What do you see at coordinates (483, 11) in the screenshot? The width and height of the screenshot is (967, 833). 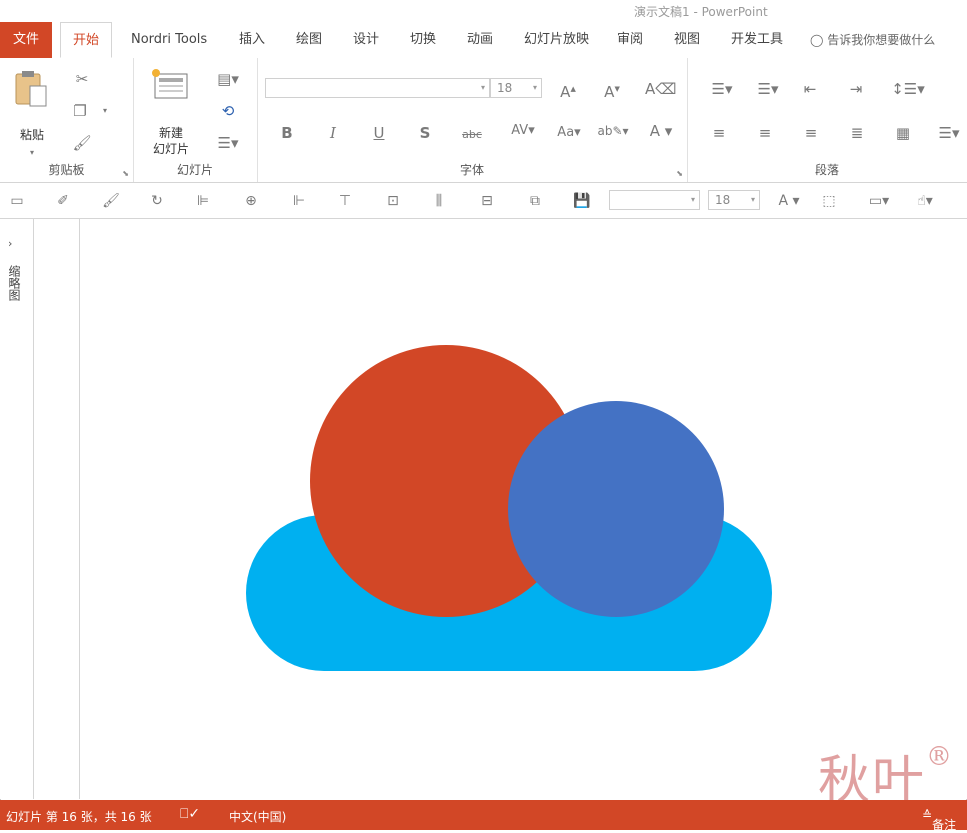 I see `title-bar: 演示文稿1 - PowerPoint` at bounding box center [483, 11].